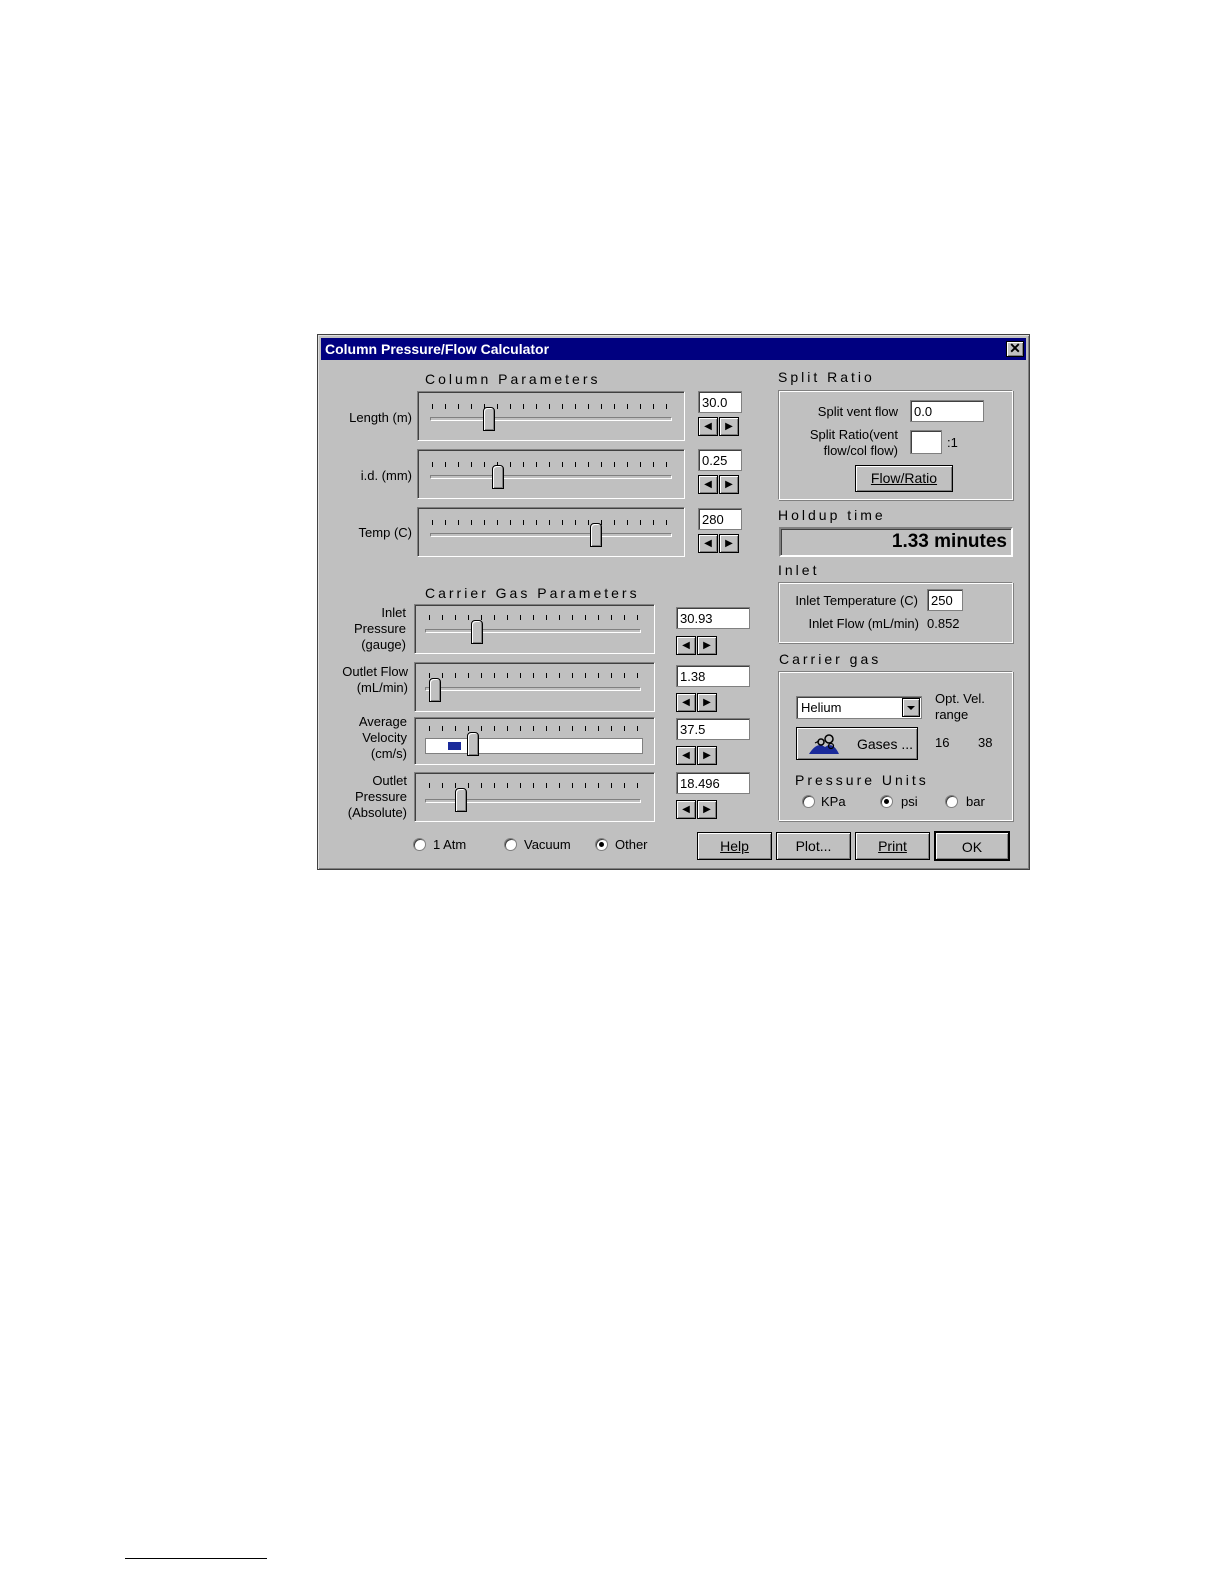 Image resolution: width=1224 pixels, height=1584 pixels. Describe the element at coordinates (534, 797) in the screenshot. I see `outlet-pressure-slider` at that location.